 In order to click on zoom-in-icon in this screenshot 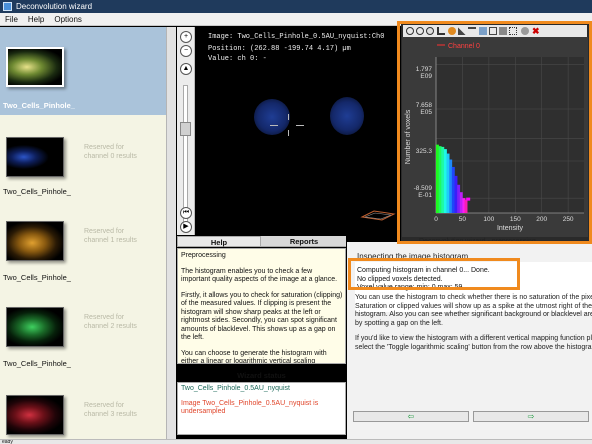, I will do `click(410, 31)`.